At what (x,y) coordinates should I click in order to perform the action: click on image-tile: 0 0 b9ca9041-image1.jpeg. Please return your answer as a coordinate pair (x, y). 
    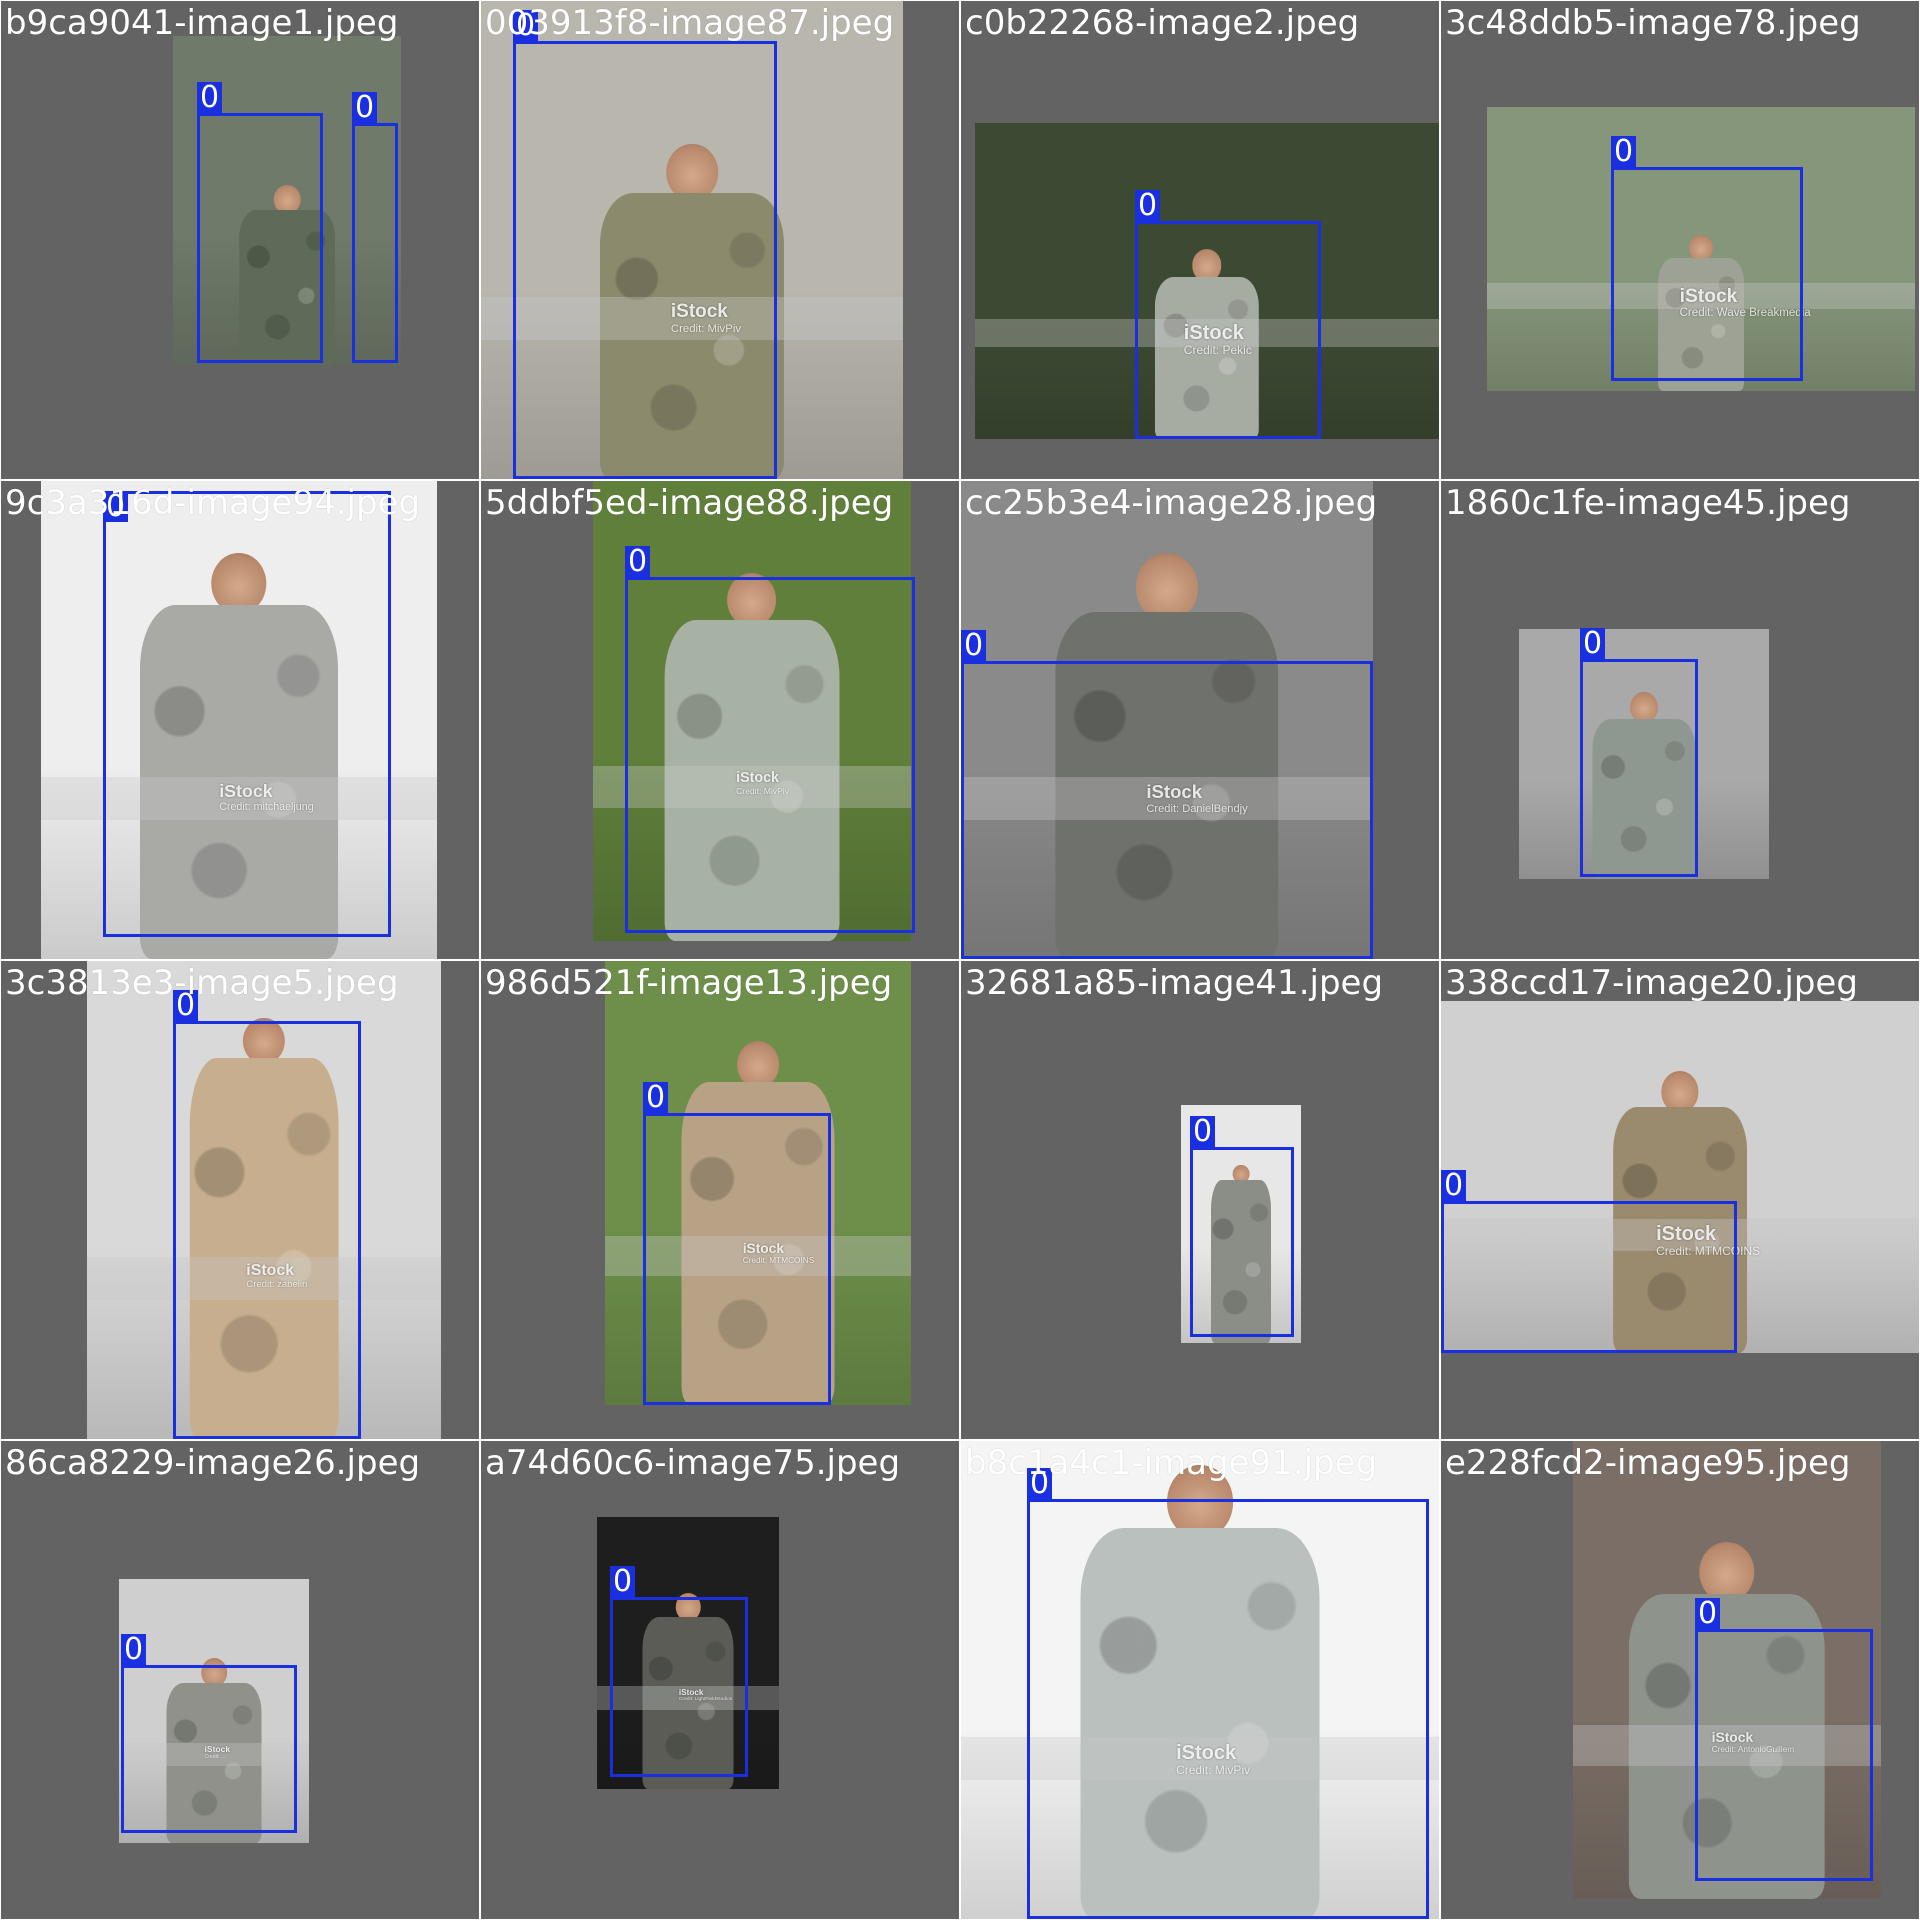
    Looking at the image, I should click on (240, 240).